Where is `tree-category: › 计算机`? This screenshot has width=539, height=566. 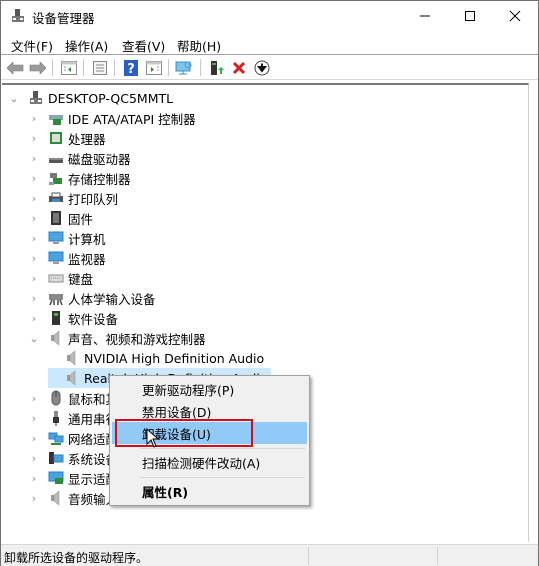
tree-category: › 计算机 is located at coordinates (67, 238).